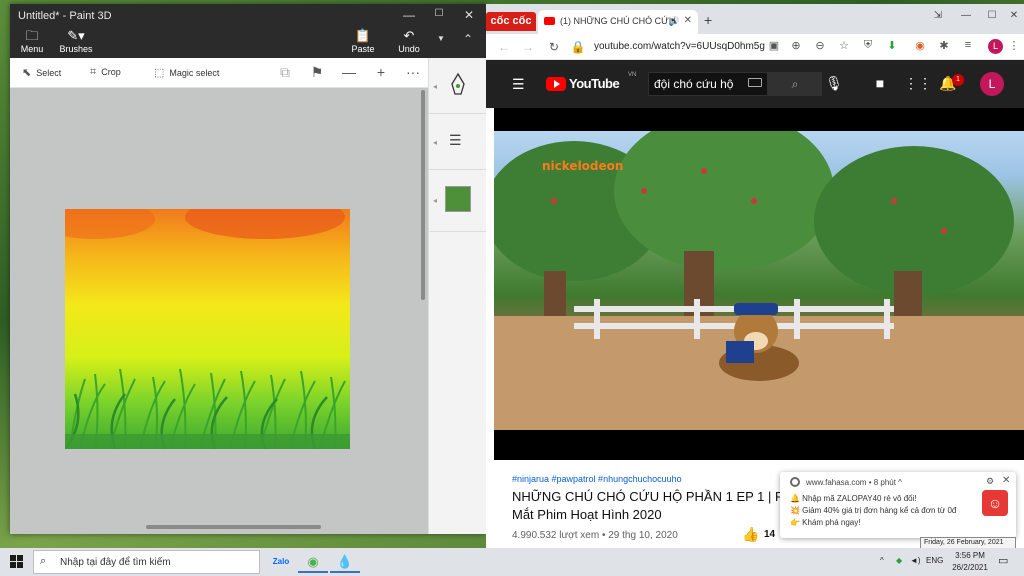 The height and width of the screenshot is (576, 1024). What do you see at coordinates (32, 49) in the screenshot?
I see `menu-label: Menu` at bounding box center [32, 49].